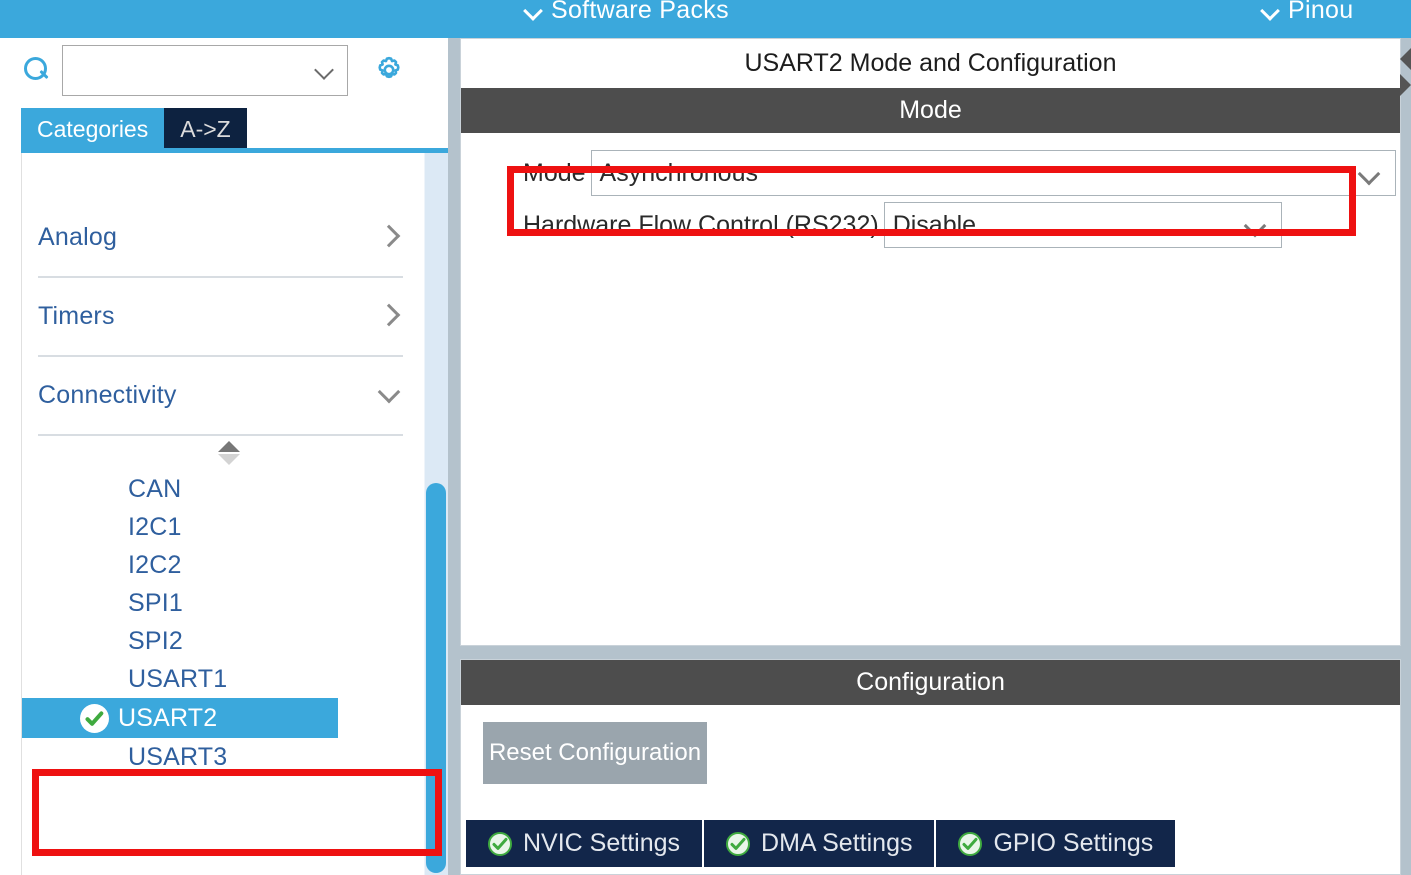 This screenshot has width=1411, height=875. I want to click on peripheral-item-i2c2: I2C2, so click(221, 565).